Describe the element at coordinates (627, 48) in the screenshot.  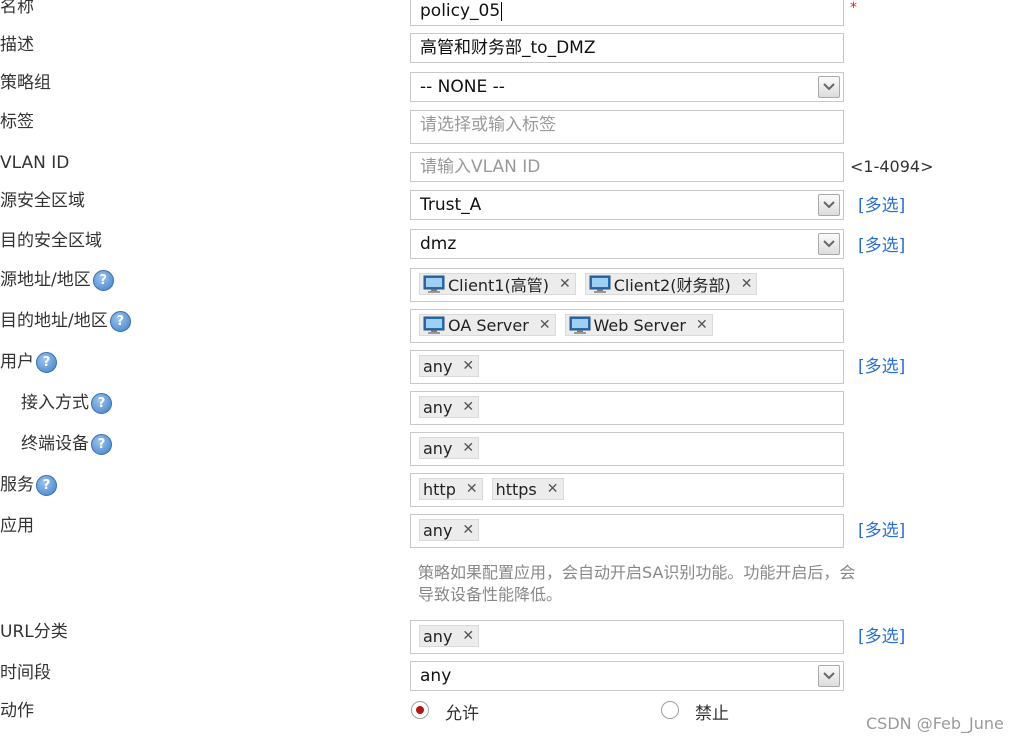
I see `description-input: 高管和财务部_to_DMZ` at that location.